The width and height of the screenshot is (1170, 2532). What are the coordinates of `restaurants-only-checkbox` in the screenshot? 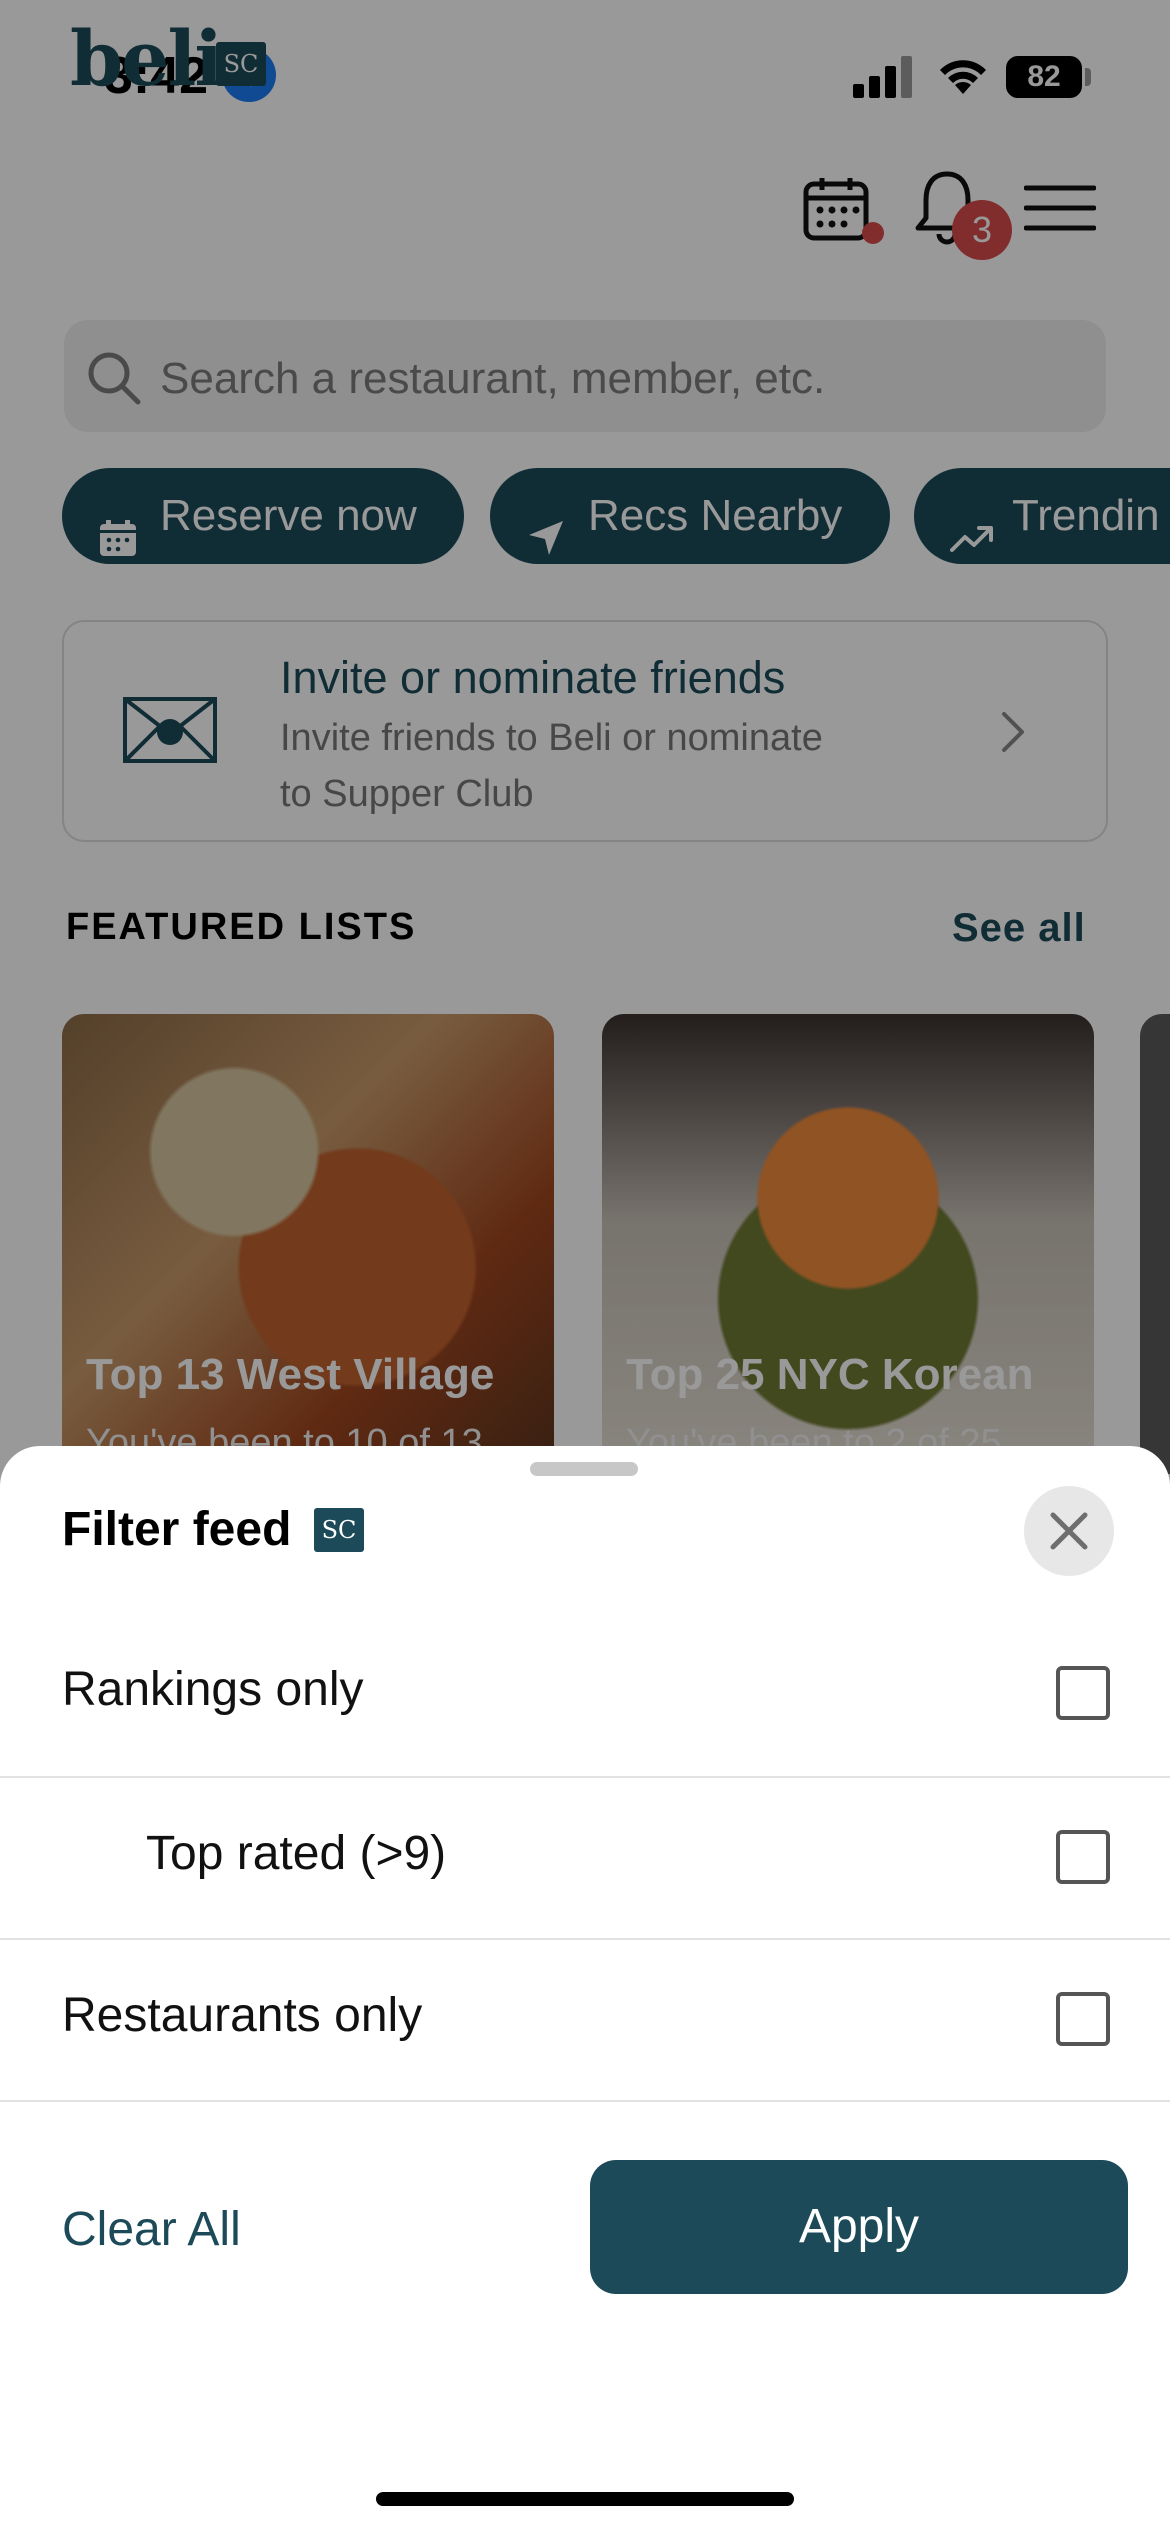 It's located at (1083, 2019).